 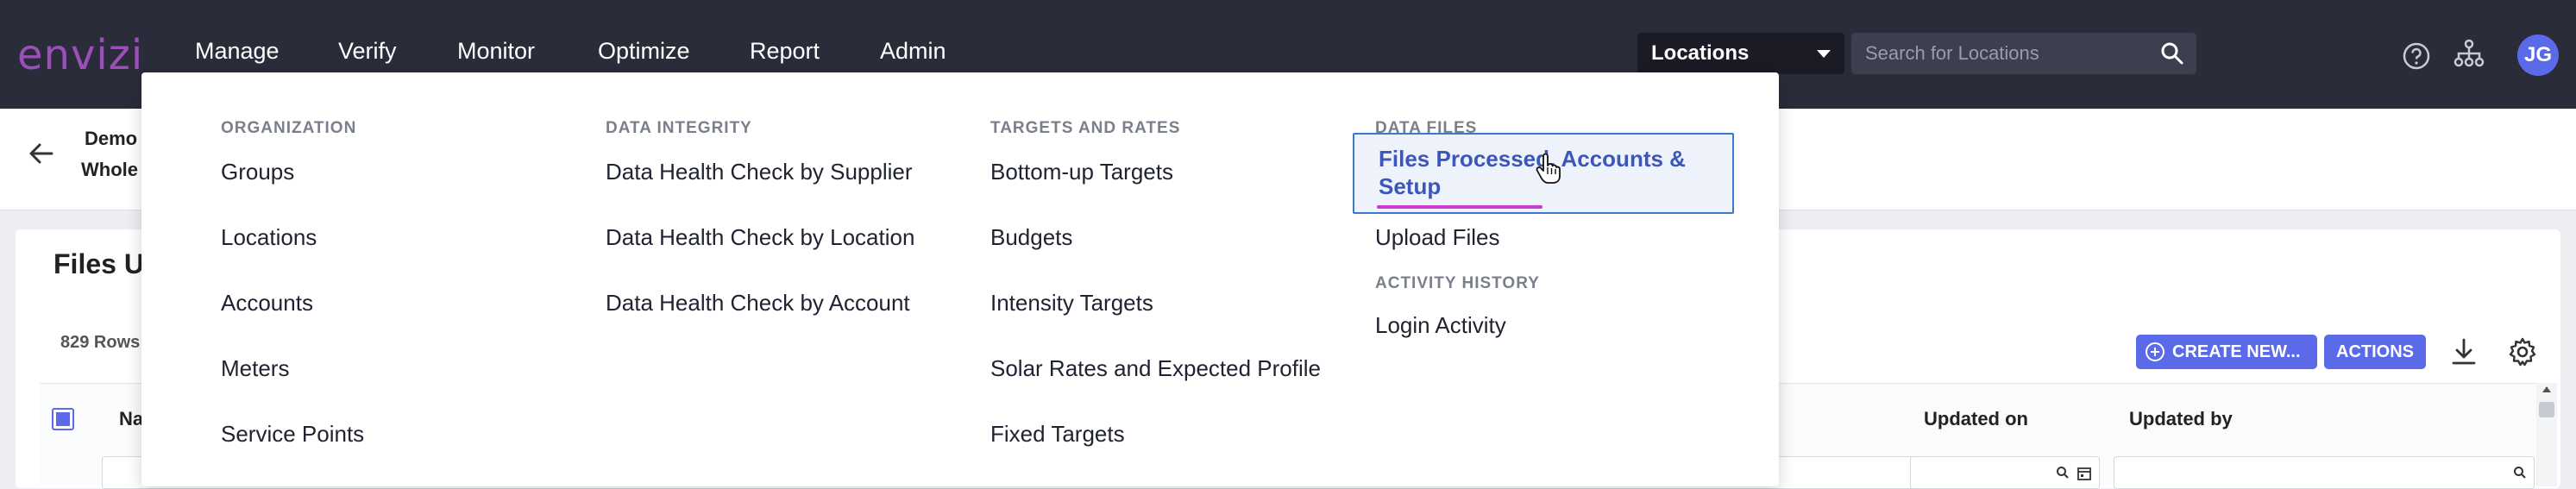 What do you see at coordinates (80, 55) in the screenshot?
I see `envizi-logo: envizi` at bounding box center [80, 55].